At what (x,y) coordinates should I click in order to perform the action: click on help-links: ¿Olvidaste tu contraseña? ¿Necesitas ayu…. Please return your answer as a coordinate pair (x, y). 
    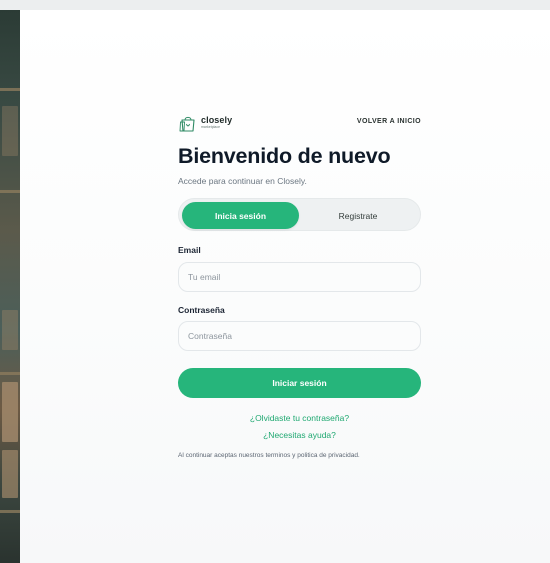
    Looking at the image, I should click on (299, 426).